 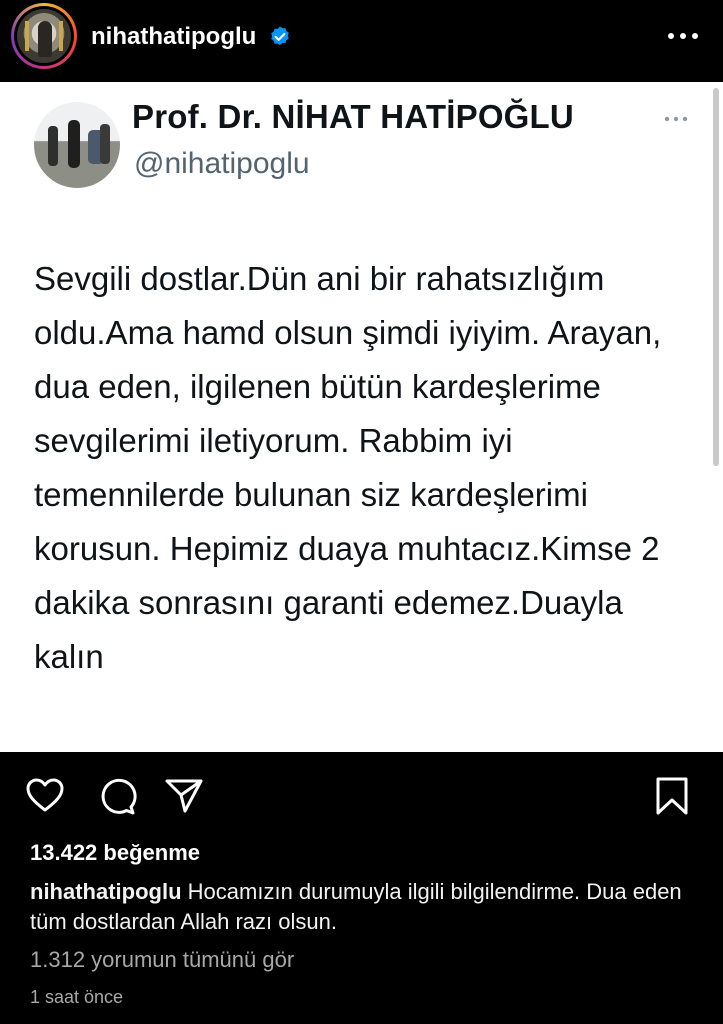 I want to click on comment-icon, so click(x=119, y=796).